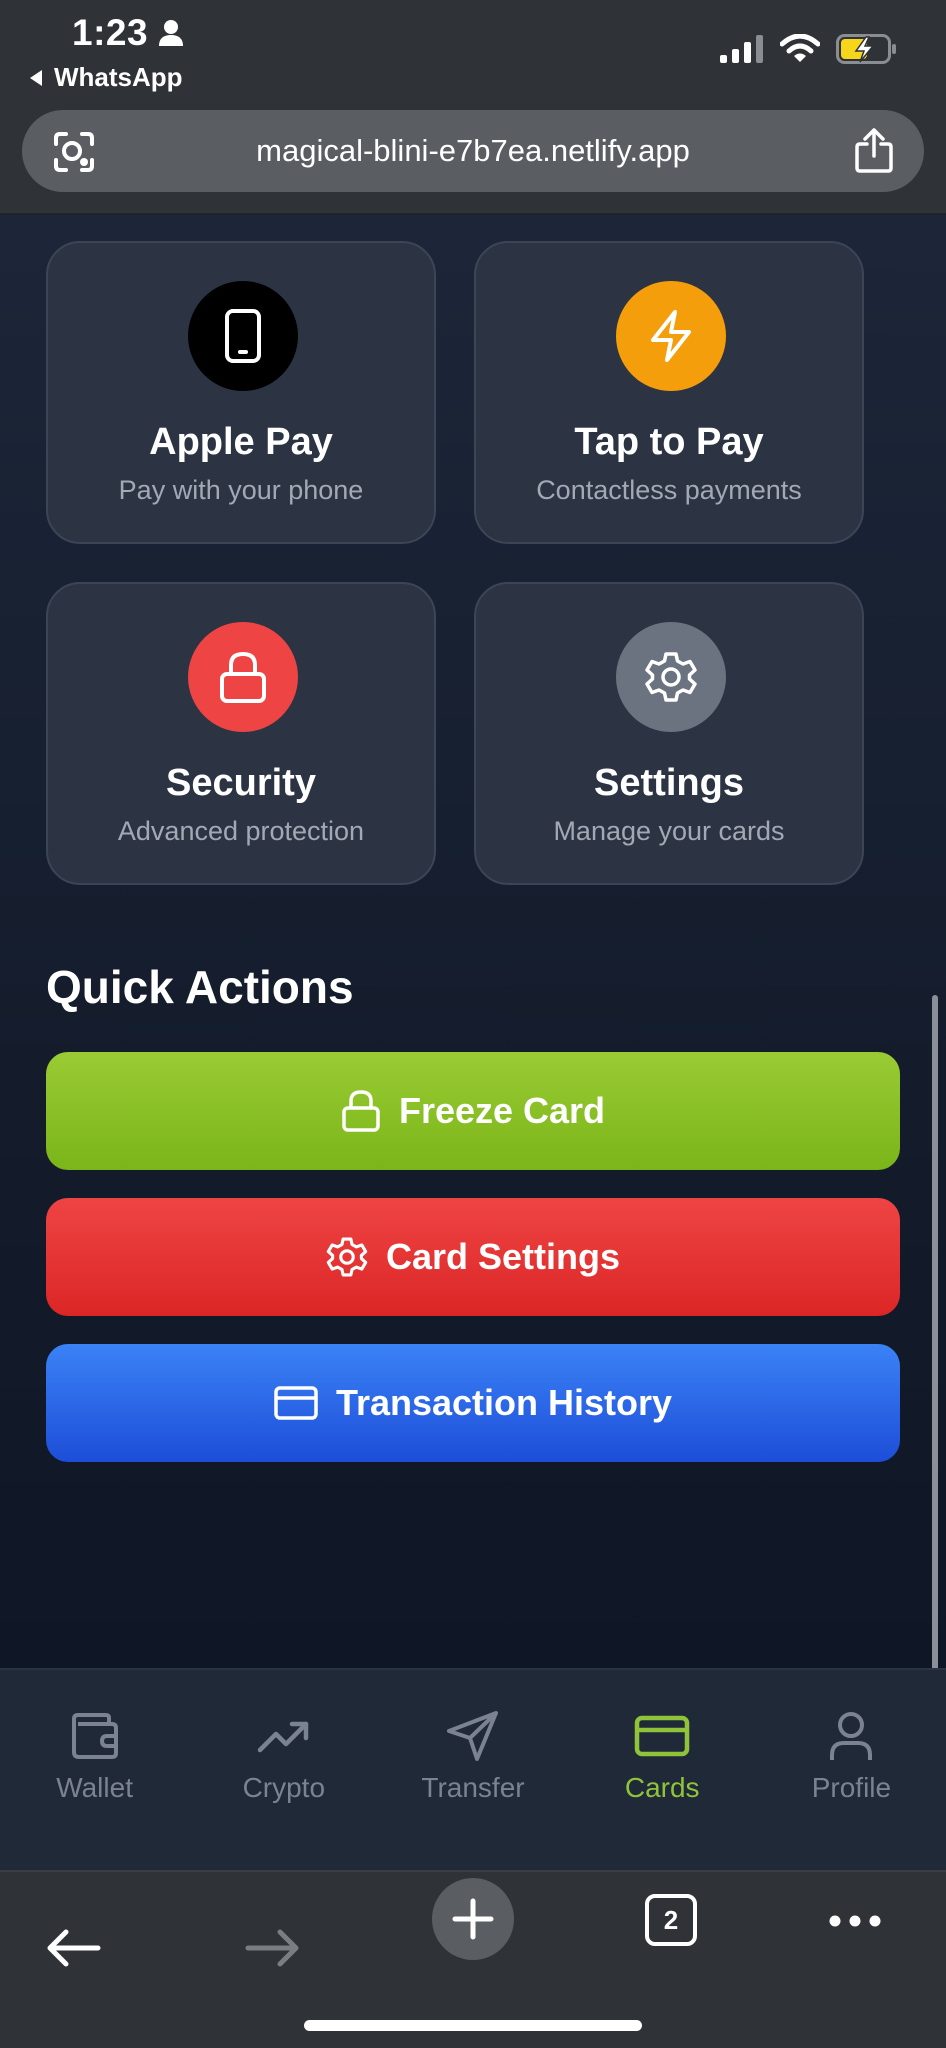 This screenshot has height=2048, width=946. Describe the element at coordinates (105, 77) in the screenshot. I see `back-to-app: WhatsApp` at that location.